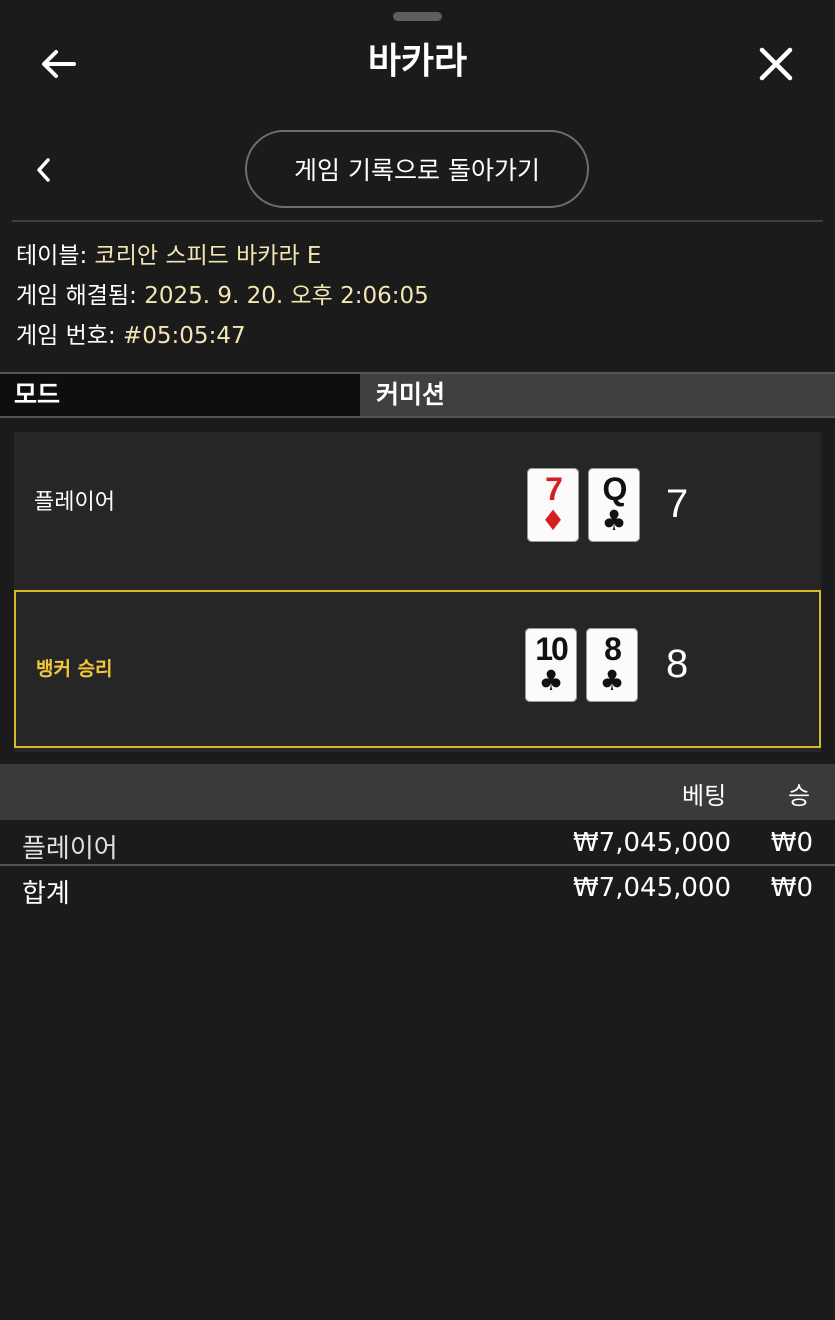 Image resolution: width=835 pixels, height=1320 pixels. What do you see at coordinates (651, 888) in the screenshot?
I see `total-bet-amount: ₩7,045,000` at bounding box center [651, 888].